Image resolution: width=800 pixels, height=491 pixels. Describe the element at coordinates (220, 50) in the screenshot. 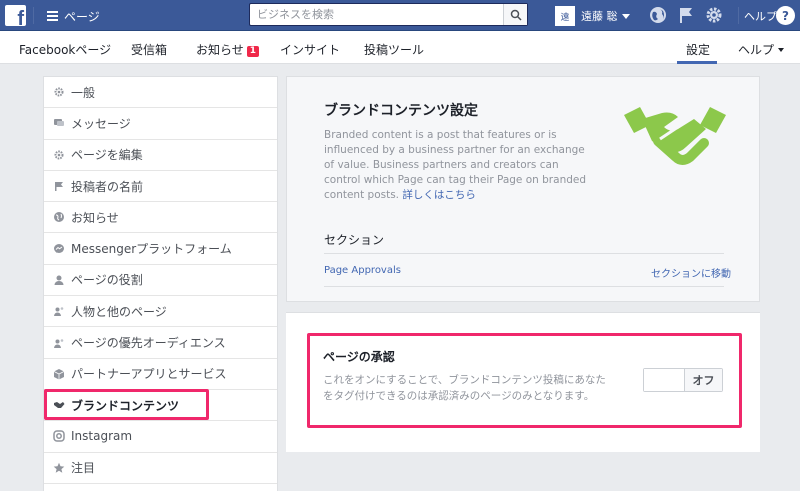

I see `tab-label: お知らせ` at that location.